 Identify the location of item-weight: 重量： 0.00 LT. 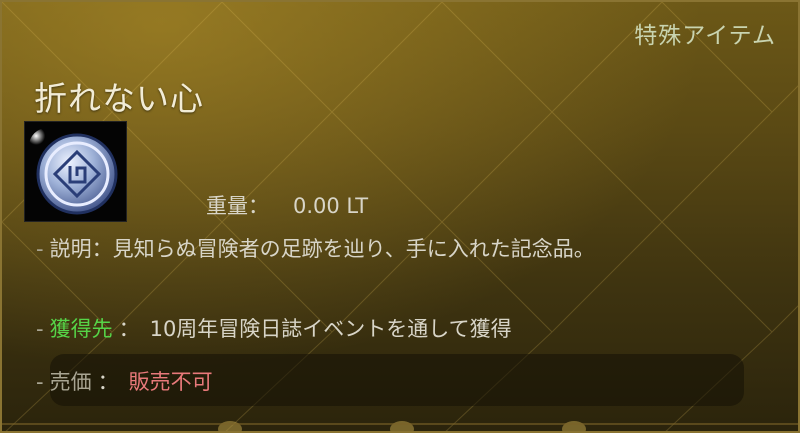
(287, 205).